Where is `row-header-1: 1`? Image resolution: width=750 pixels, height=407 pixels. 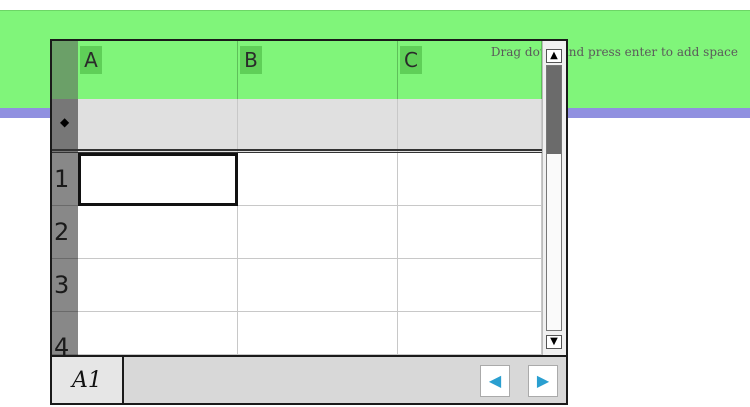
row-header-1: 1 is located at coordinates (65, 179).